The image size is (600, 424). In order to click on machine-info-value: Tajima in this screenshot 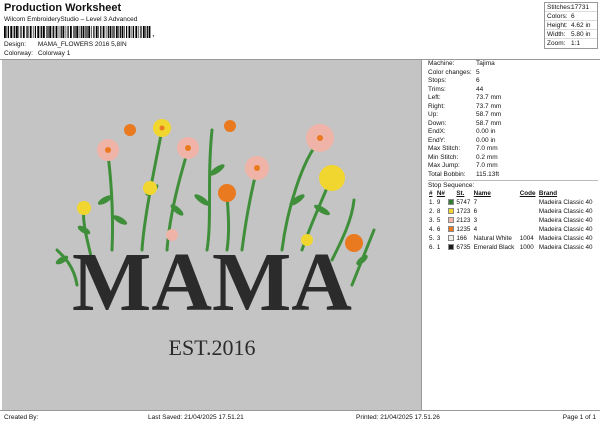, I will do `click(485, 63)`.